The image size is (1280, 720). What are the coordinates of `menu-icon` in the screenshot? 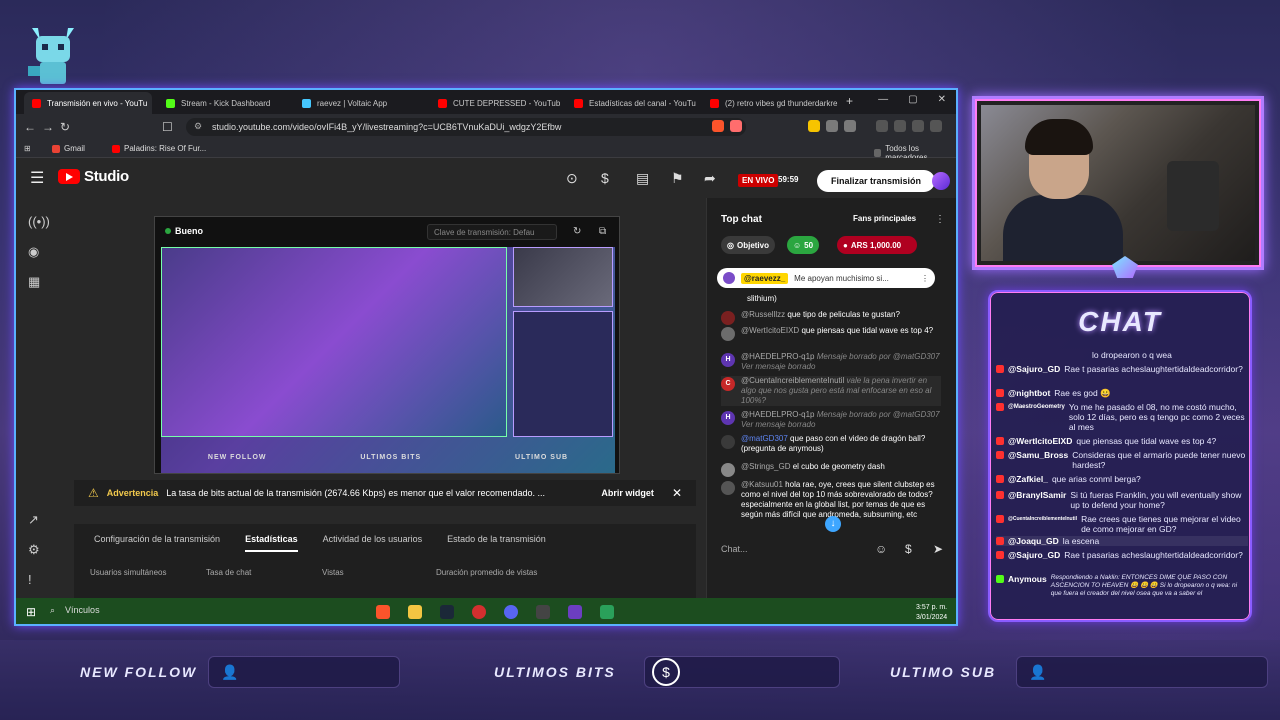 It's located at (936, 126).